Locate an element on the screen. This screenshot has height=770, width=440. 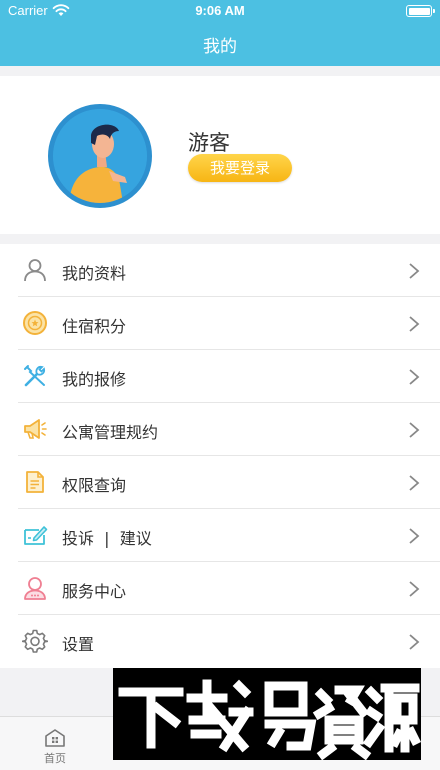
battery-icon is located at coordinates (420, 11).